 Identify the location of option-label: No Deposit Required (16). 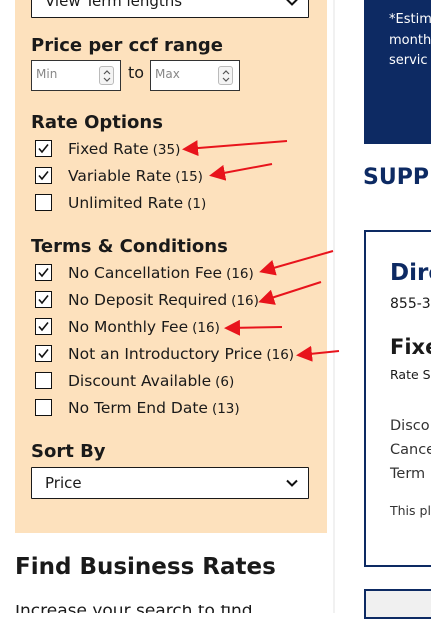
(163, 300).